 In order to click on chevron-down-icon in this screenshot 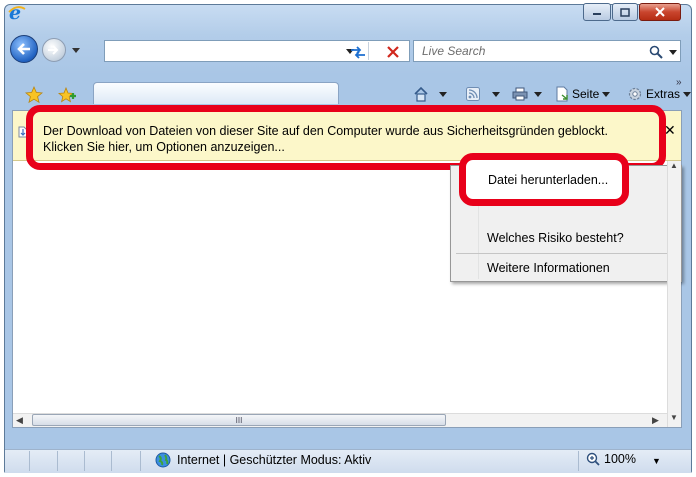, I will do `click(76, 50)`.